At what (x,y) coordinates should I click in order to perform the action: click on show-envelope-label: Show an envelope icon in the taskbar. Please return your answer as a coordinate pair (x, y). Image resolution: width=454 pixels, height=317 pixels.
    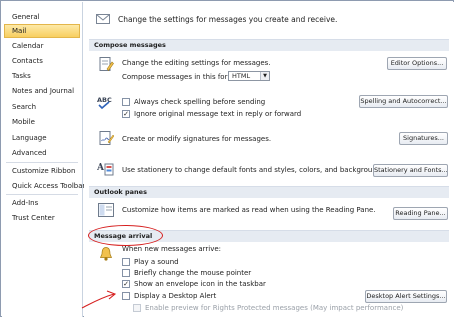
    Looking at the image, I should click on (200, 284).